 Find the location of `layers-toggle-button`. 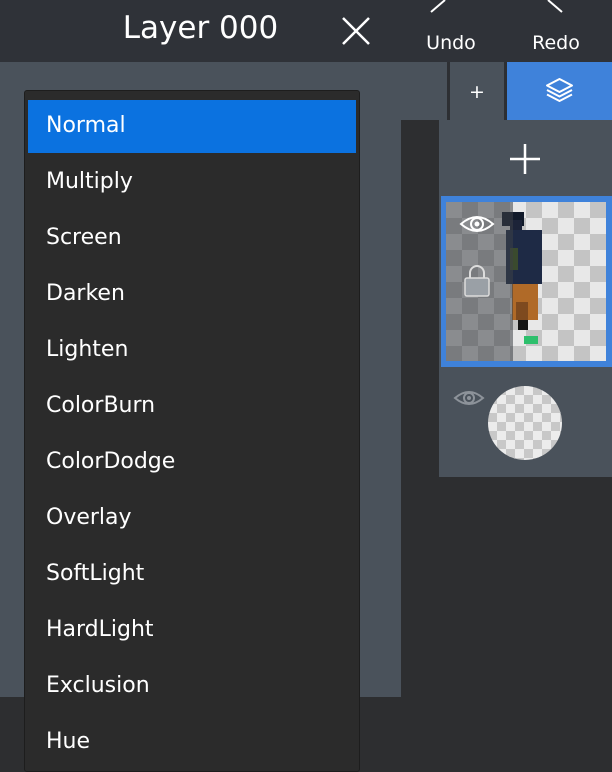

layers-toggle-button is located at coordinates (559, 91).